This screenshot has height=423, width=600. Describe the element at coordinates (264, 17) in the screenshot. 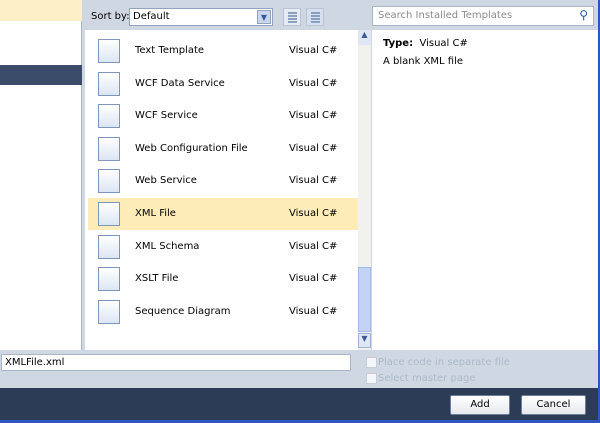

I see `chevron-down-icon: ▼` at that location.